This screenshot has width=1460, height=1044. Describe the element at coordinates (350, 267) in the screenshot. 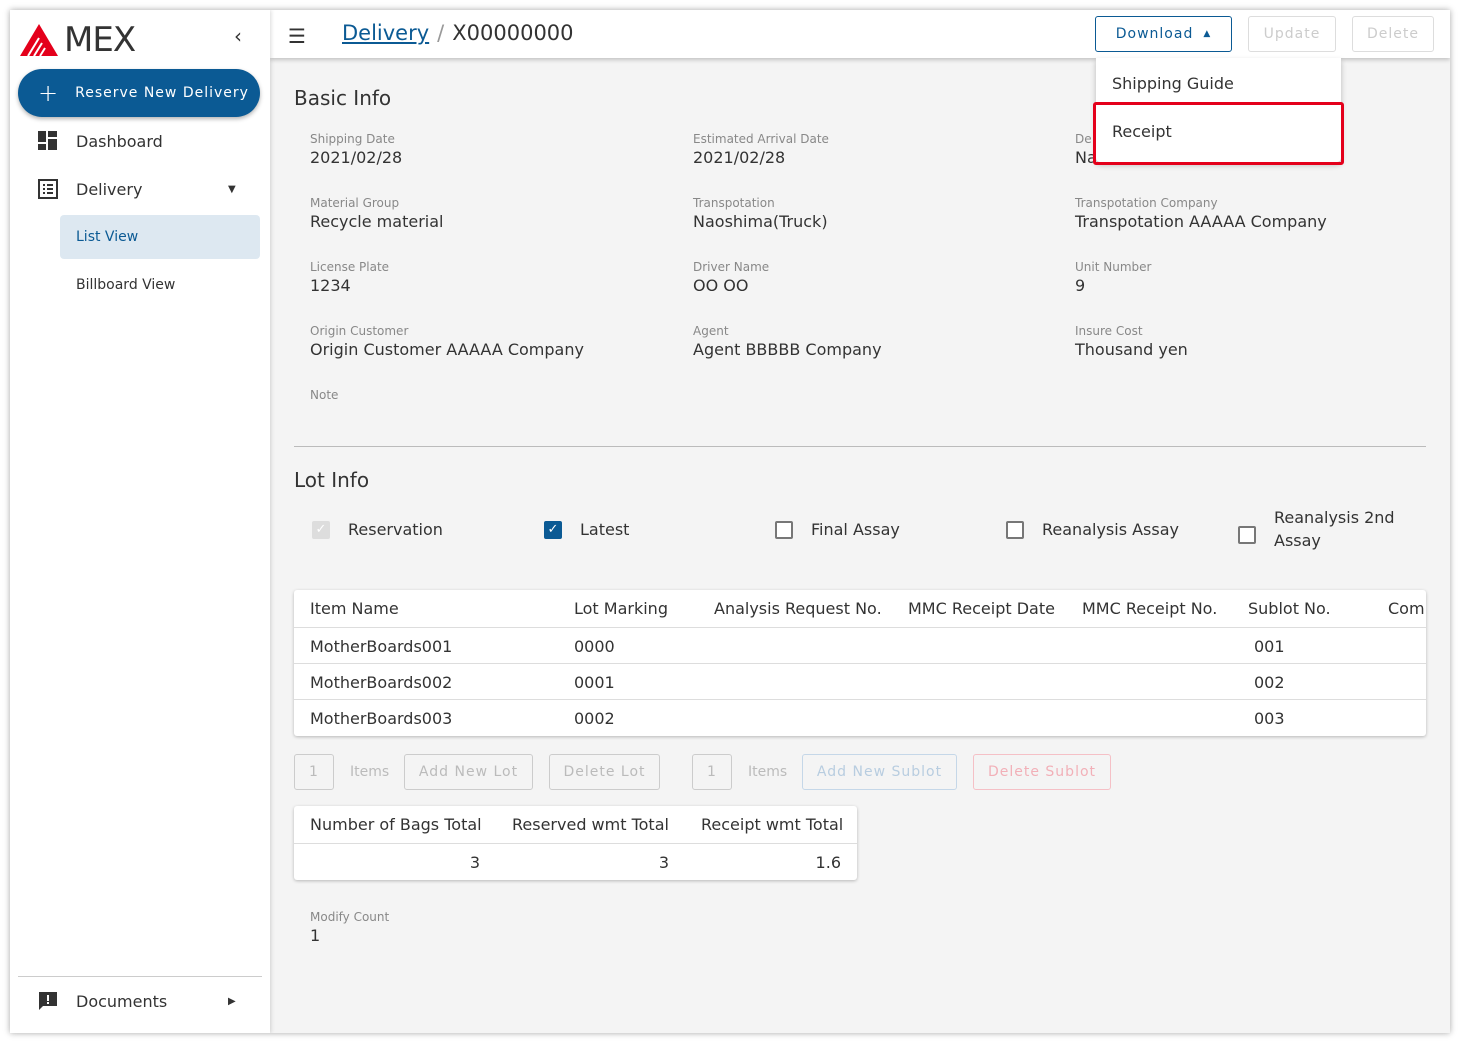

I see `field-label: License Plate` at that location.